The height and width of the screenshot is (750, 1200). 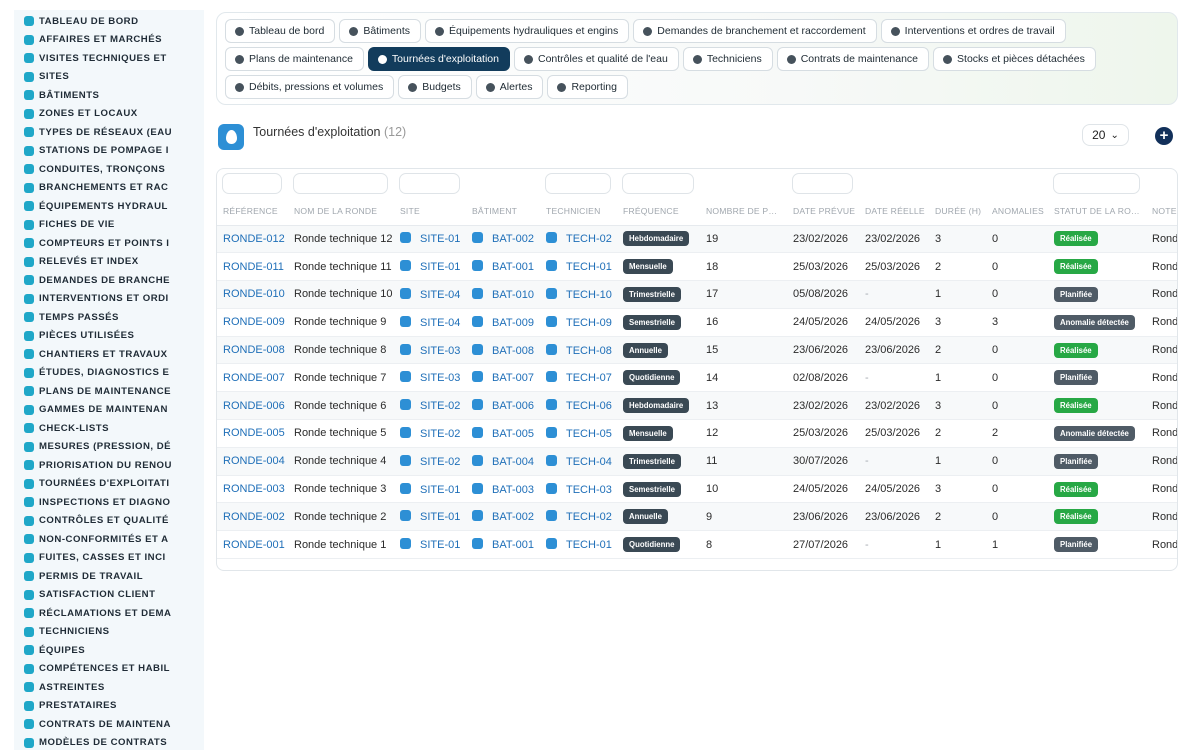 What do you see at coordinates (589, 517) in the screenshot?
I see `technician-link: TECH-02` at bounding box center [589, 517].